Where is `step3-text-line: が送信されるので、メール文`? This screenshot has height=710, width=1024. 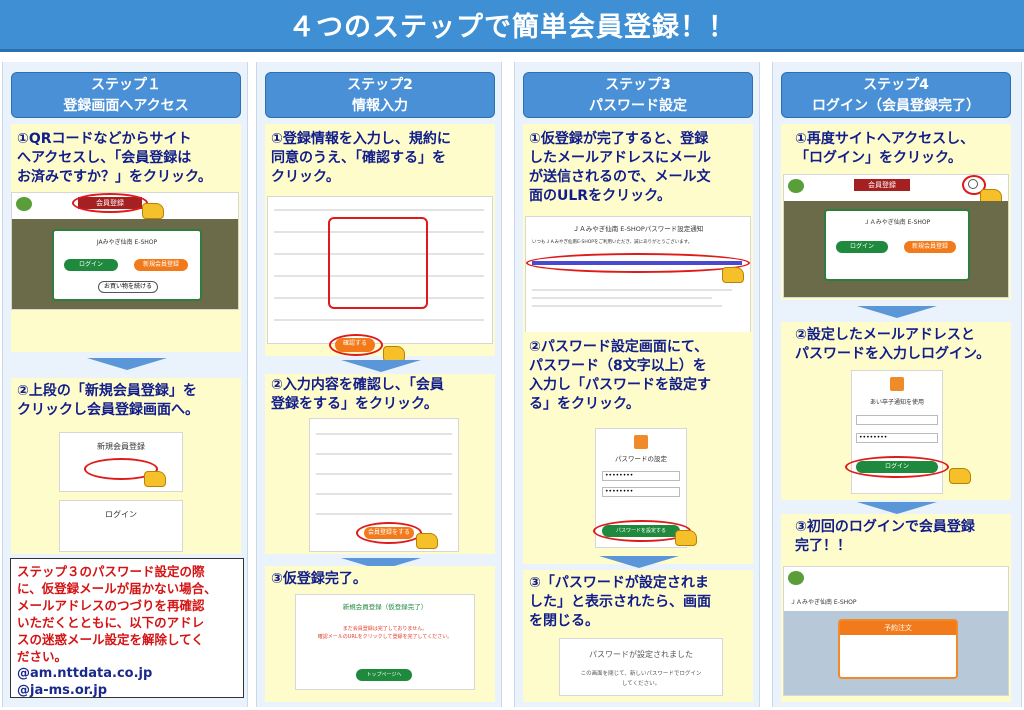
step3-text-line: が送信されるので、メール文 is located at coordinates (620, 177).